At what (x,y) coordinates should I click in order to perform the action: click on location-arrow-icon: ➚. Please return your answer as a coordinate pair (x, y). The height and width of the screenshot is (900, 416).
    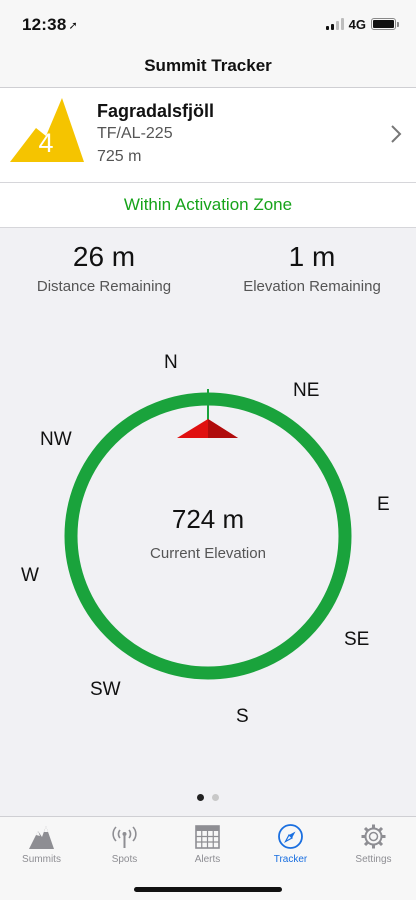
    Looking at the image, I should click on (73, 26).